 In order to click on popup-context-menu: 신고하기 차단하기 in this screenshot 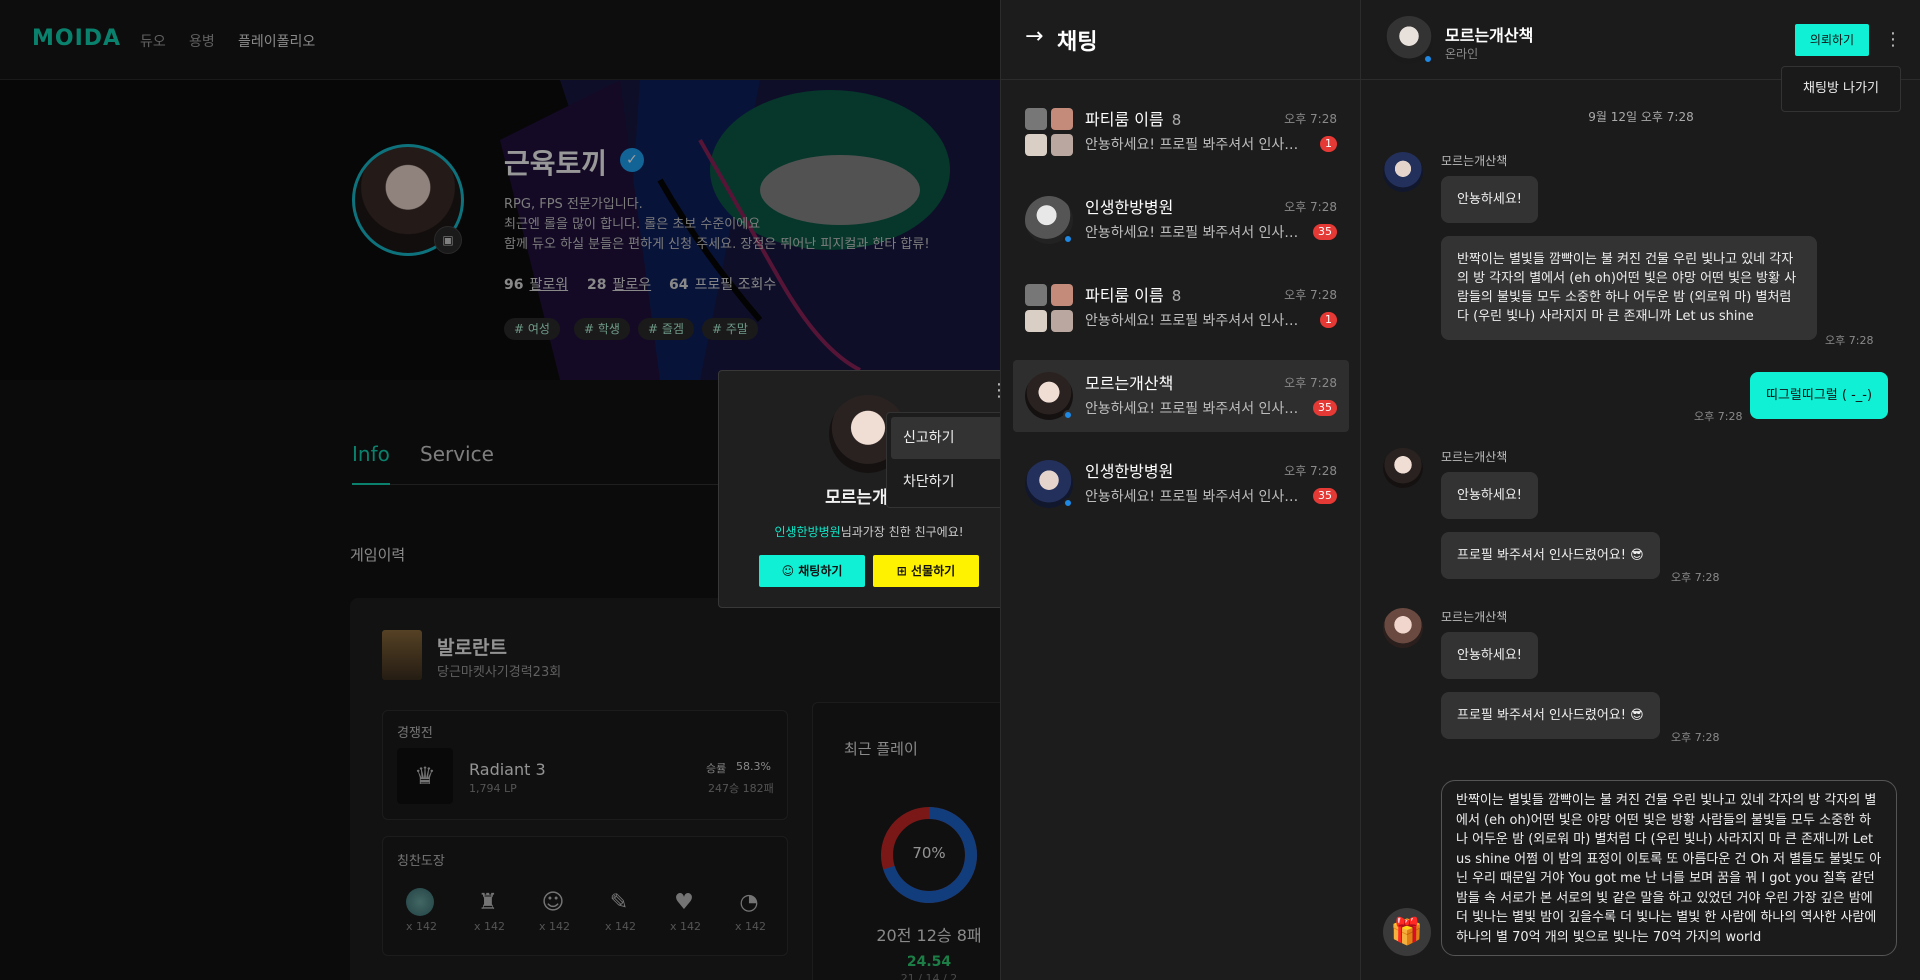, I will do `click(943, 460)`.